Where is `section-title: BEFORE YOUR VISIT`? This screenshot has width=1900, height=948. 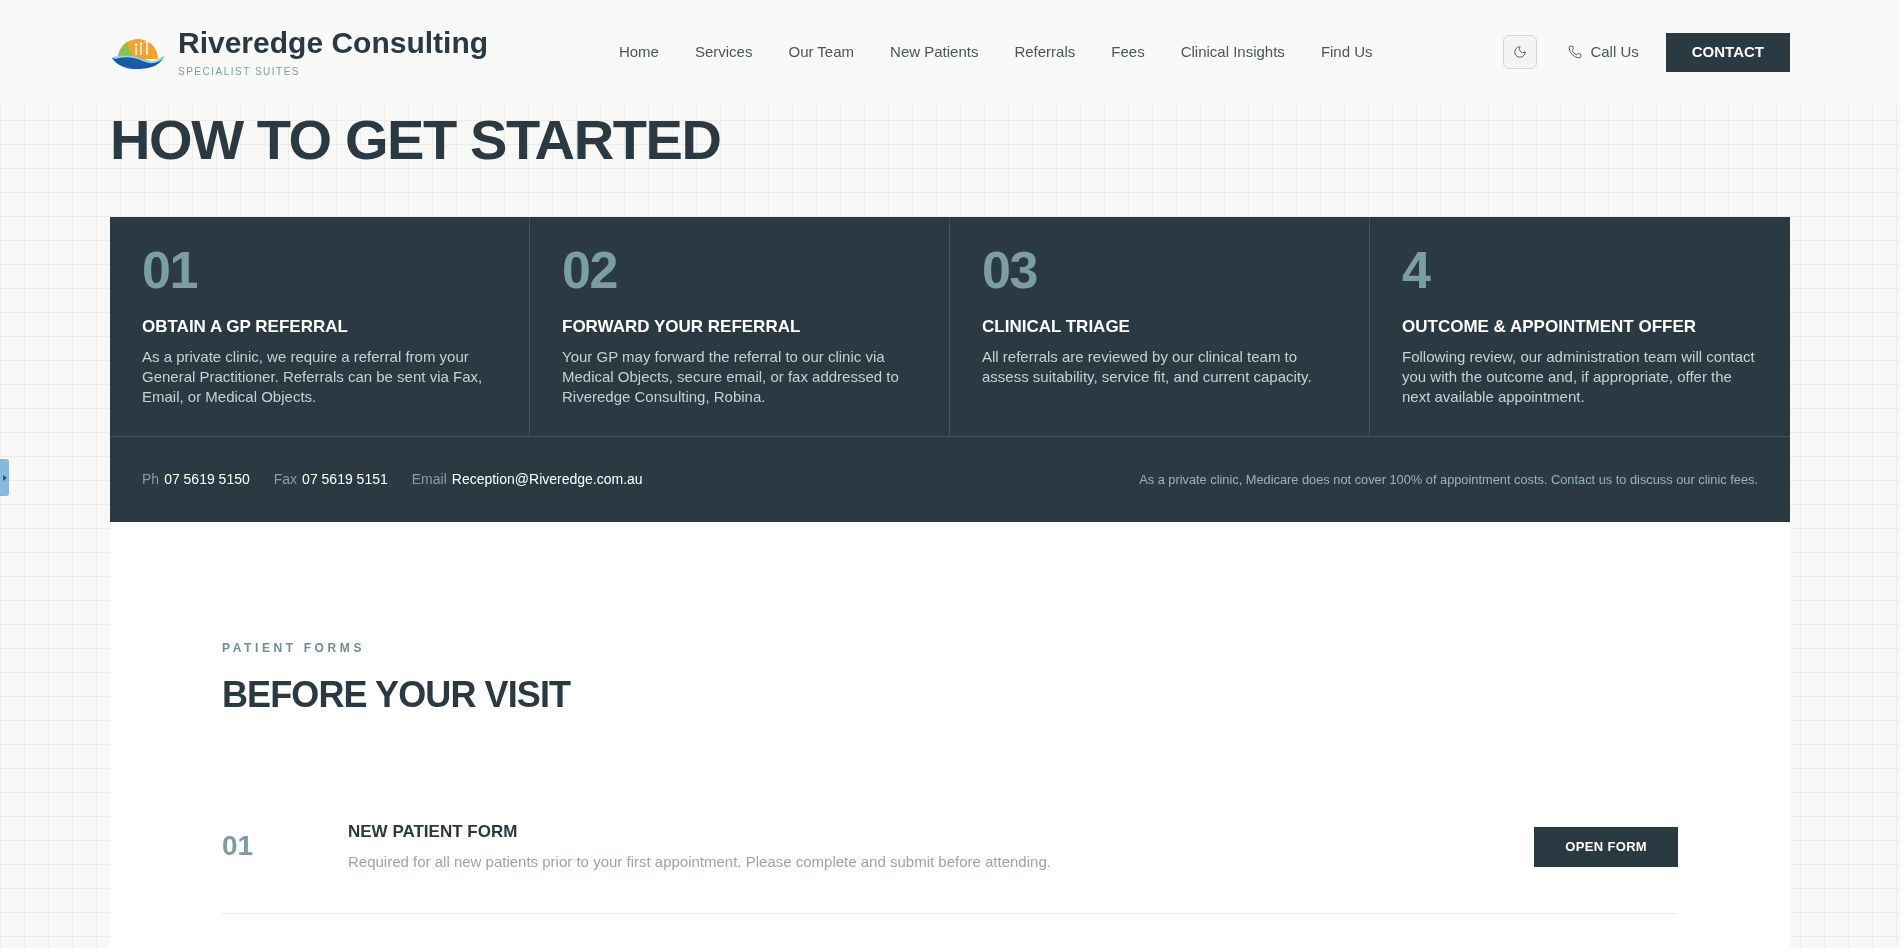
section-title: BEFORE YOUR VISIT is located at coordinates (396, 695).